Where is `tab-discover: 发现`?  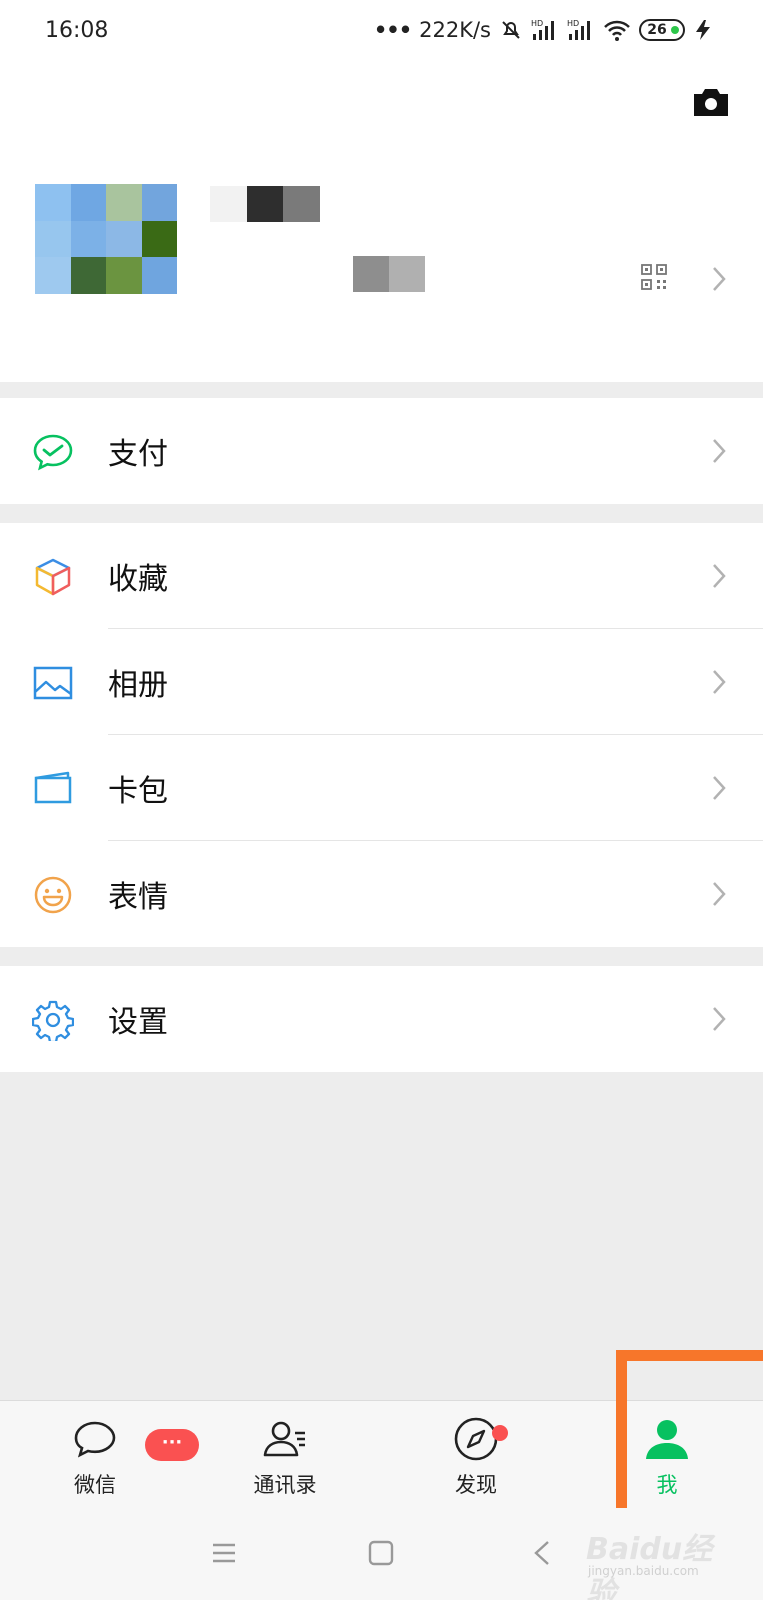 tab-discover: 发现 is located at coordinates (476, 1457).